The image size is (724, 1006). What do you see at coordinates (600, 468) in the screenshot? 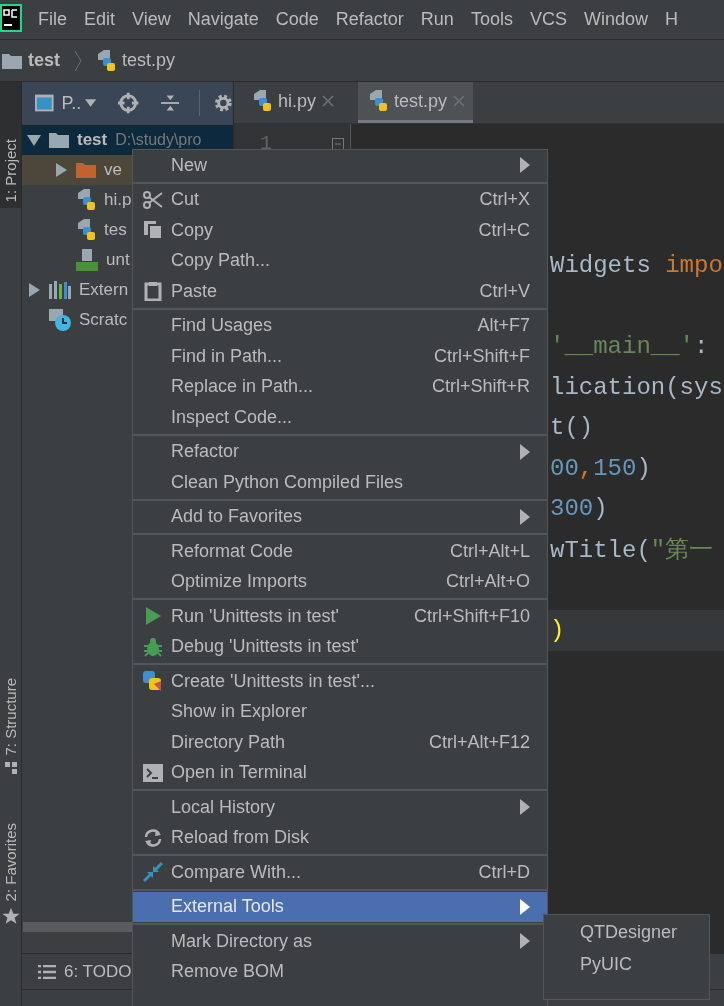
I see `code-line: 00,150)` at bounding box center [600, 468].